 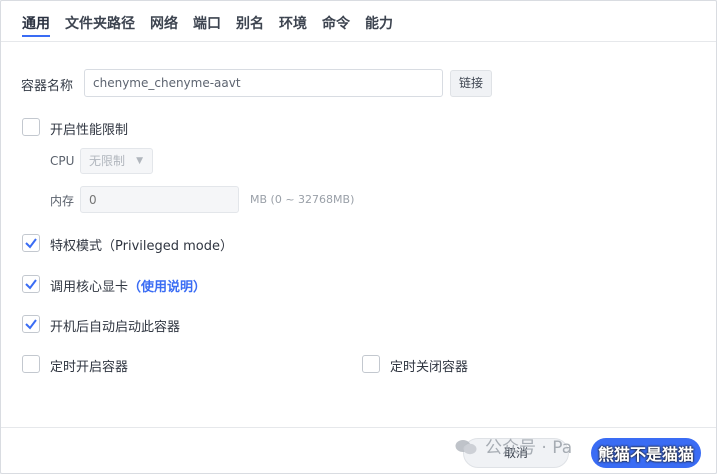 I want to click on gpu-label: 调用核心显卡（使用说明）, so click(x=128, y=285).